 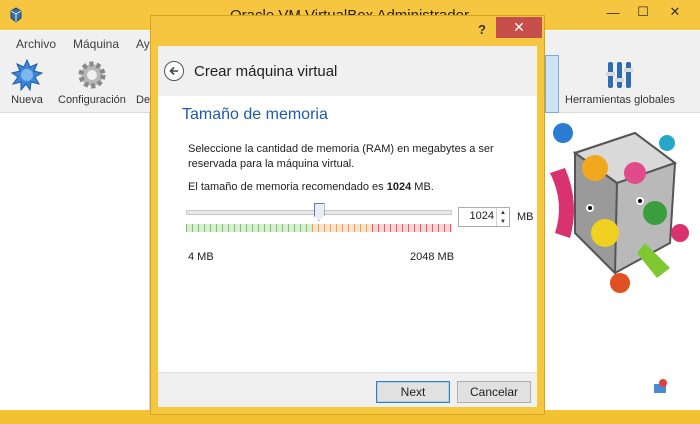 I want to click on status-icon, so click(x=661, y=387).